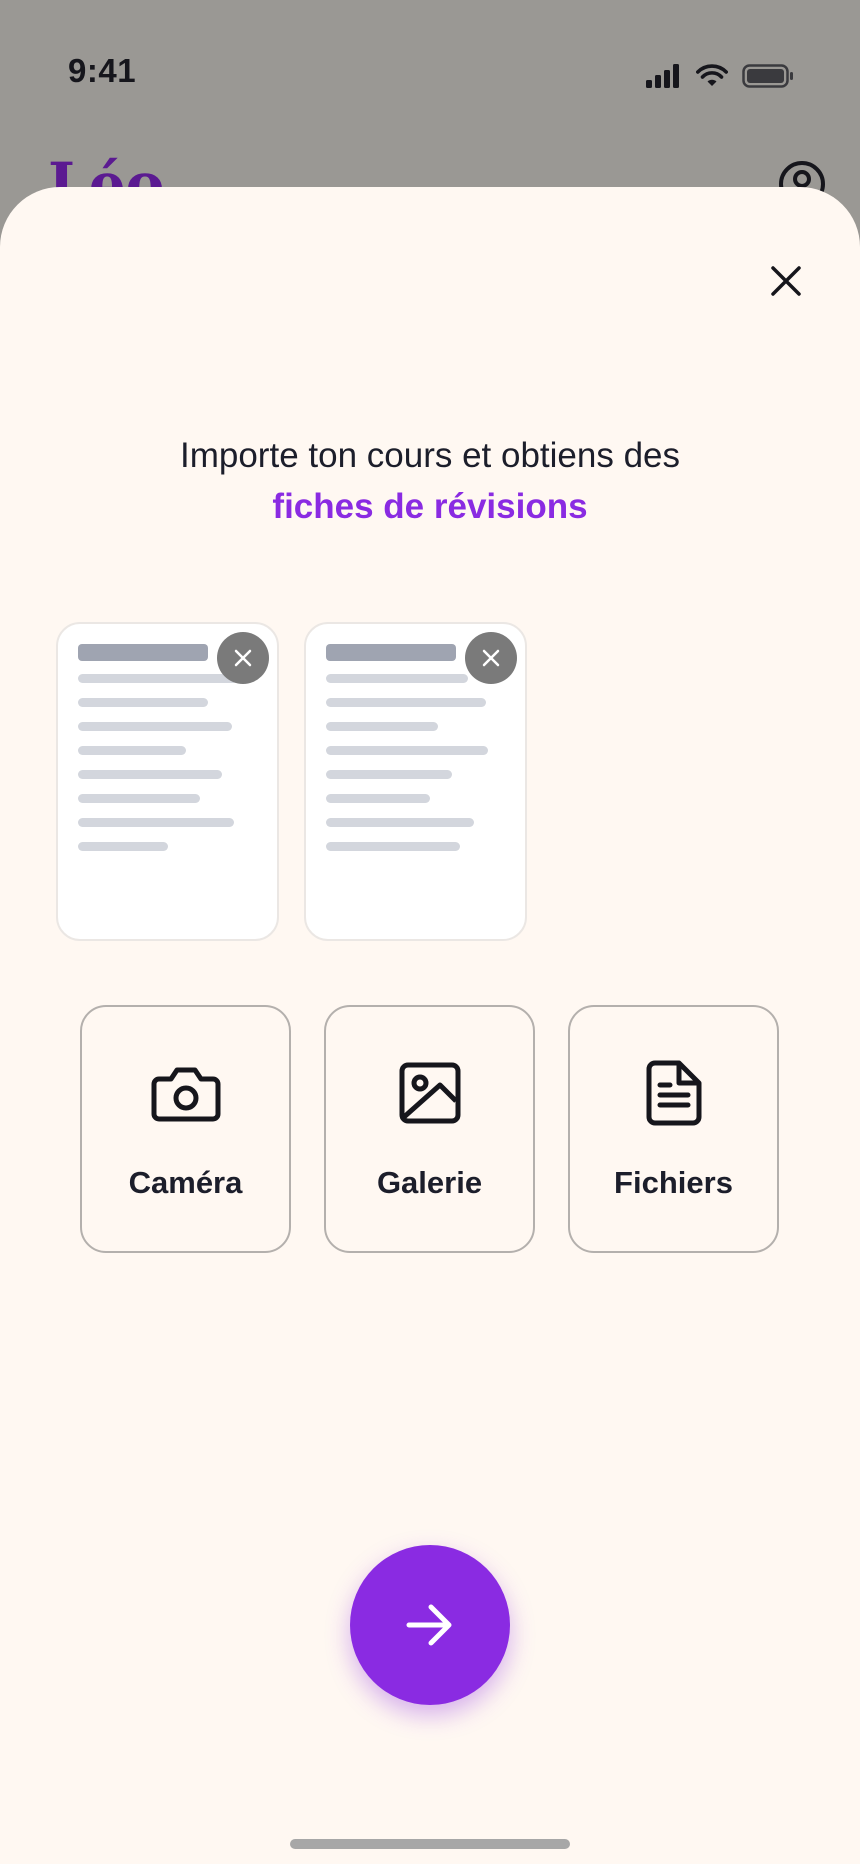  Describe the element at coordinates (430, 455) in the screenshot. I see `headline-line1: Importe ton cours et obtiens des` at that location.